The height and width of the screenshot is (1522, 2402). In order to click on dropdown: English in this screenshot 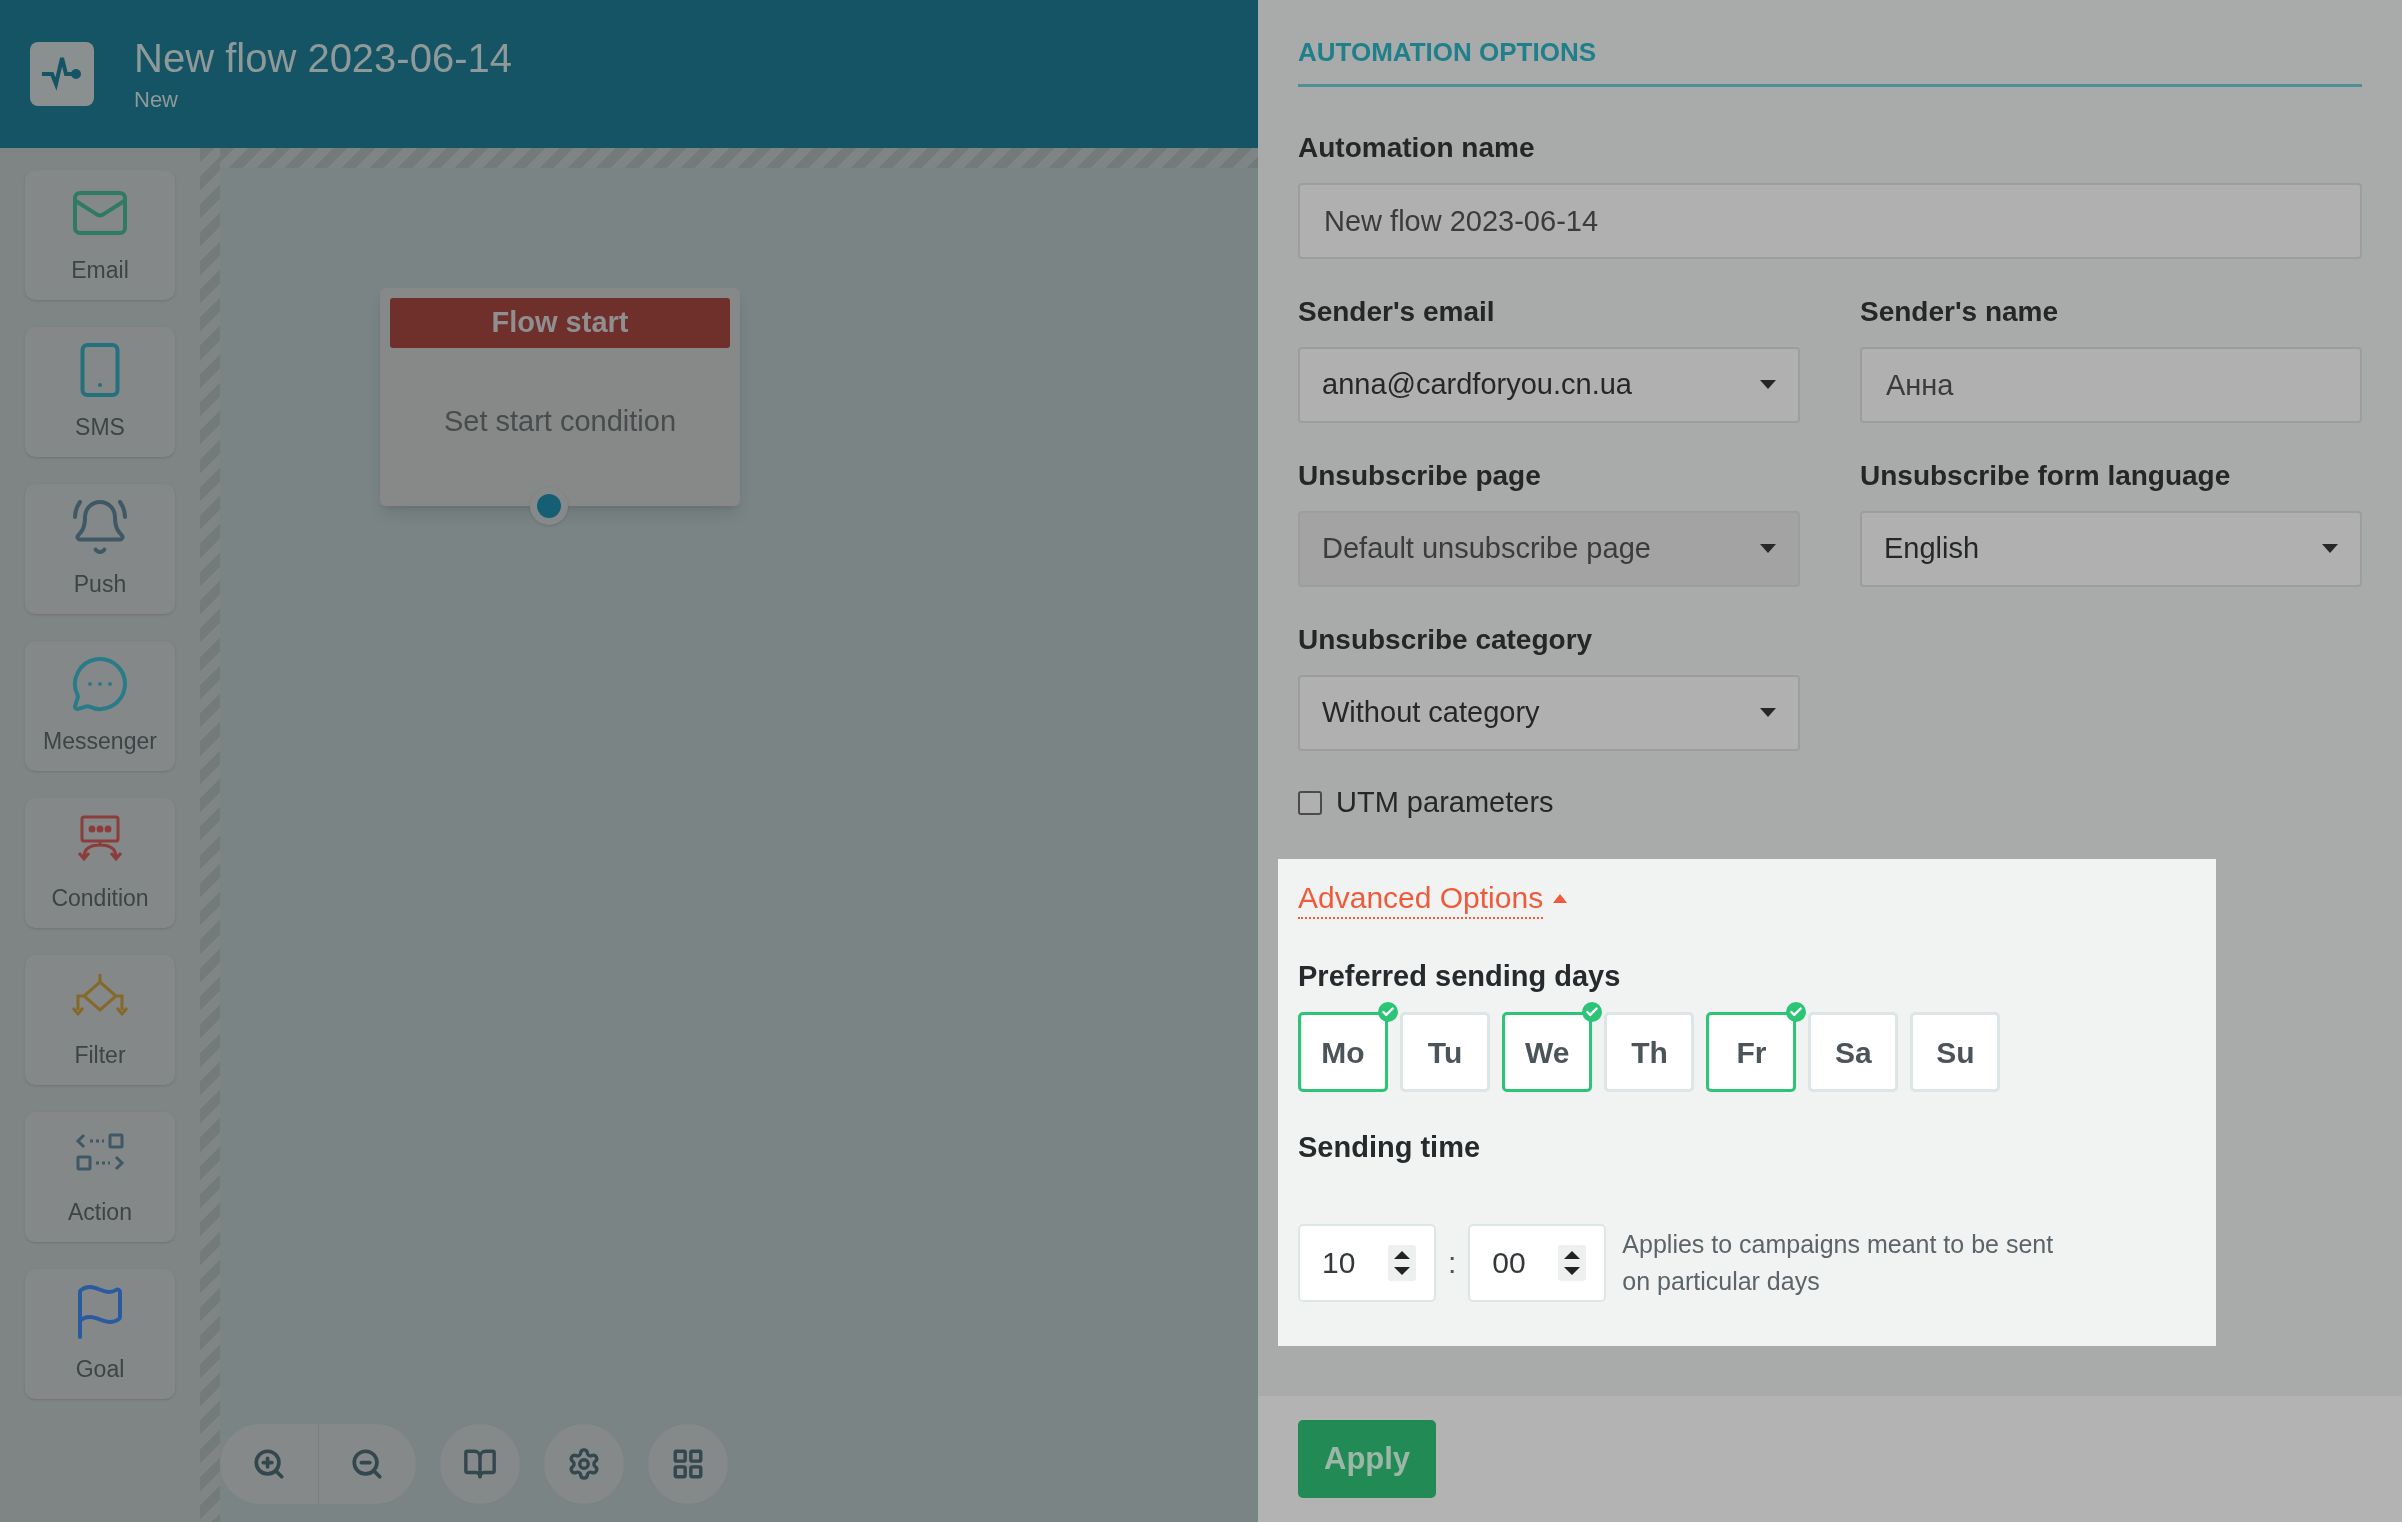, I will do `click(2111, 549)`.